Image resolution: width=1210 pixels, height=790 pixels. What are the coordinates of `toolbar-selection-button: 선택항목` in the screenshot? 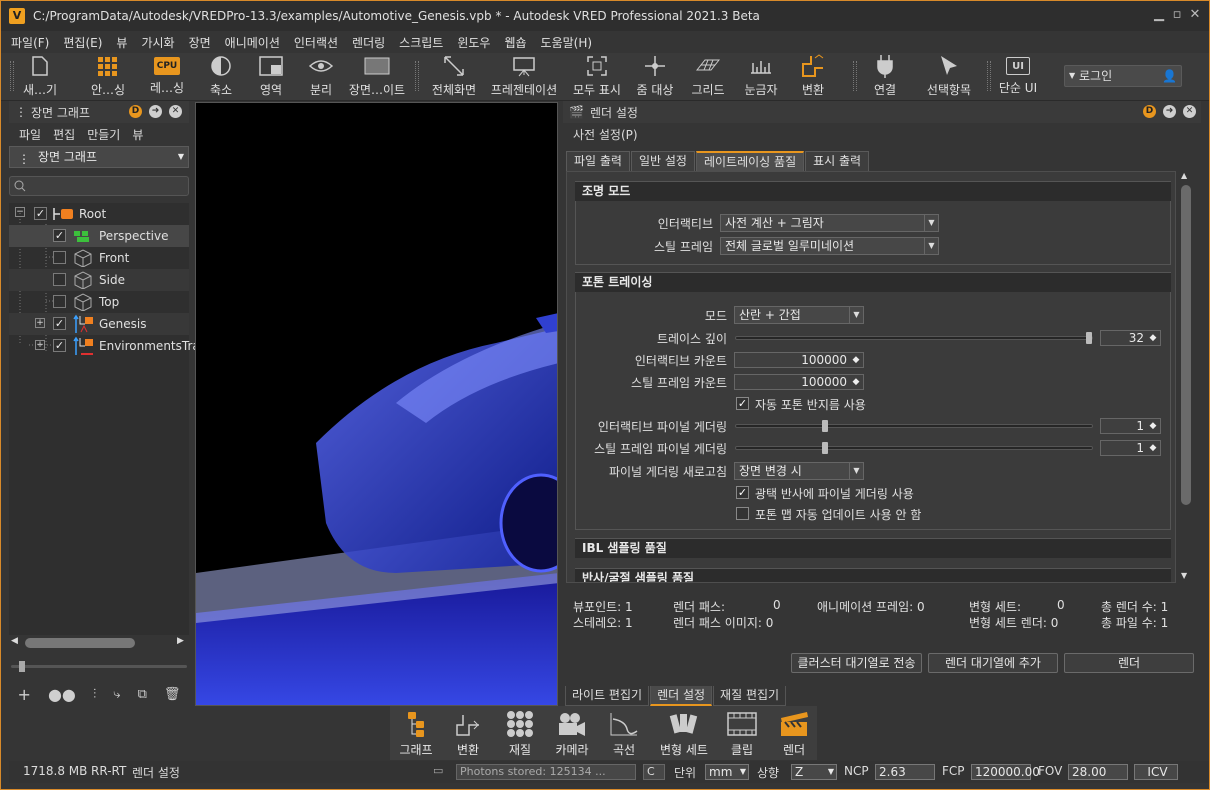 It's located at (949, 77).